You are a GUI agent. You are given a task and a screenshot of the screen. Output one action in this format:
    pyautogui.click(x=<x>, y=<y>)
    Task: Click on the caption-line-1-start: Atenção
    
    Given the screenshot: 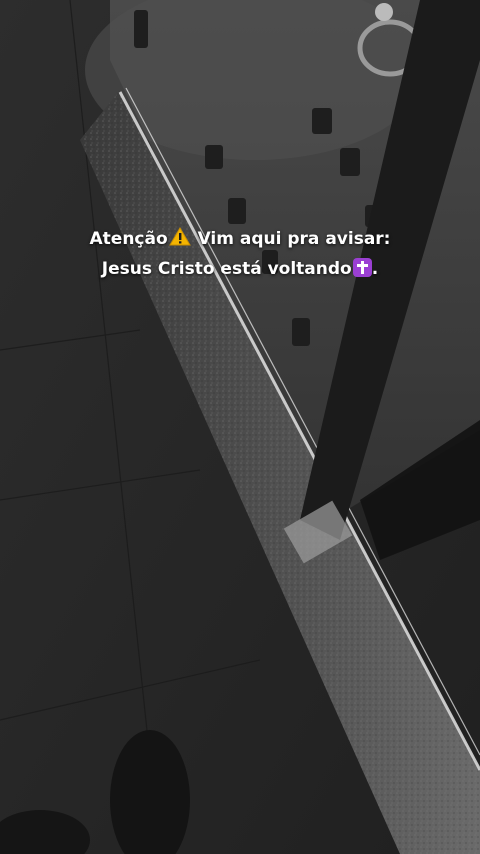 What is the action you would take?
    pyautogui.click(x=128, y=239)
    